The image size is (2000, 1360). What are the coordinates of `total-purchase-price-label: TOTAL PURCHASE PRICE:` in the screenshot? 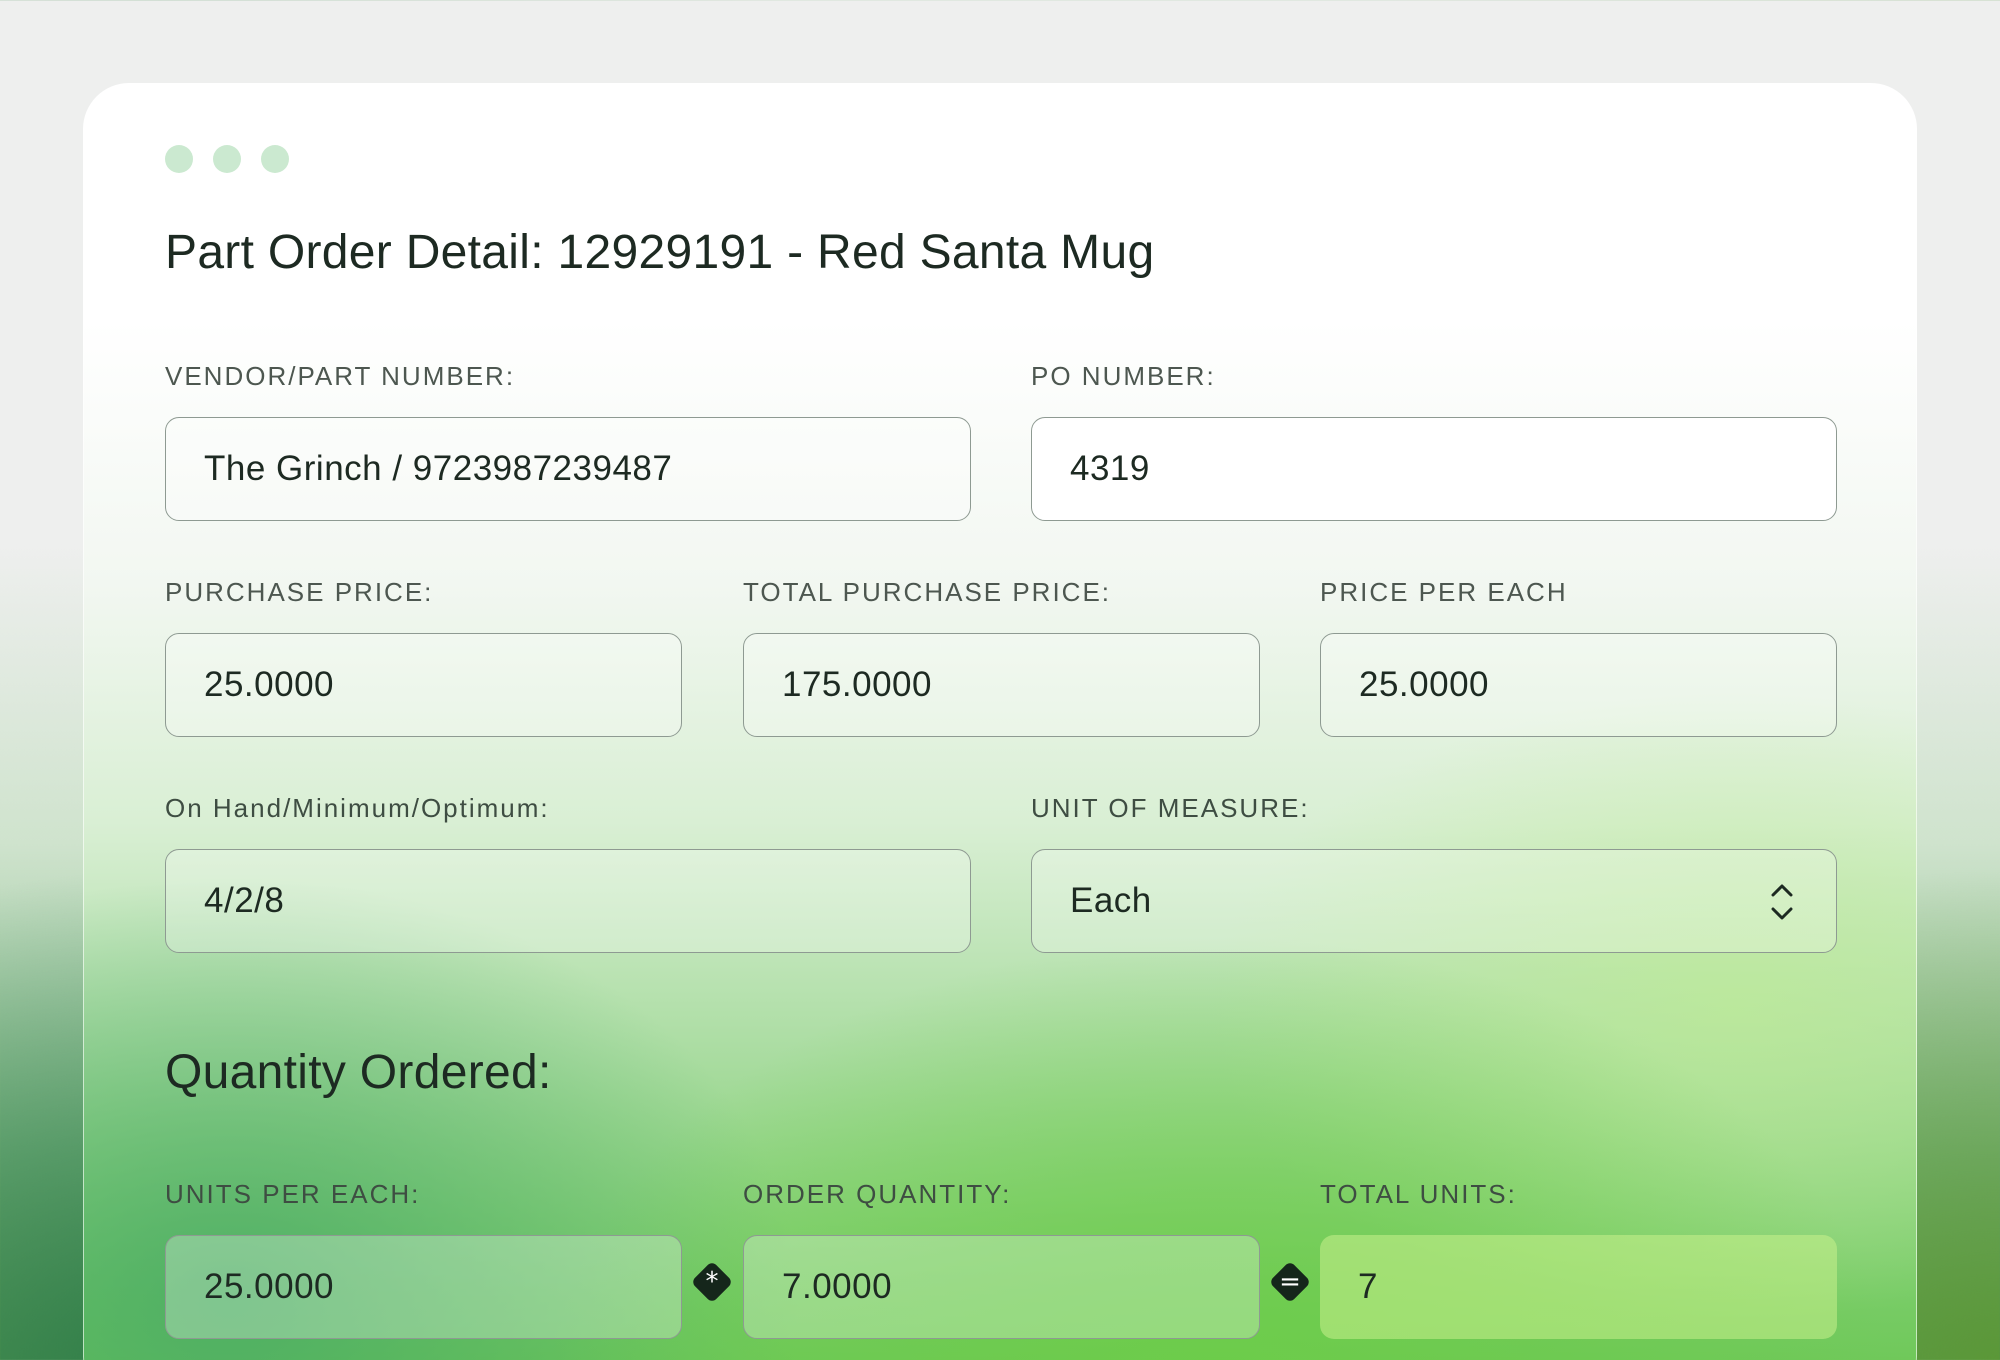 It's located at (927, 592).